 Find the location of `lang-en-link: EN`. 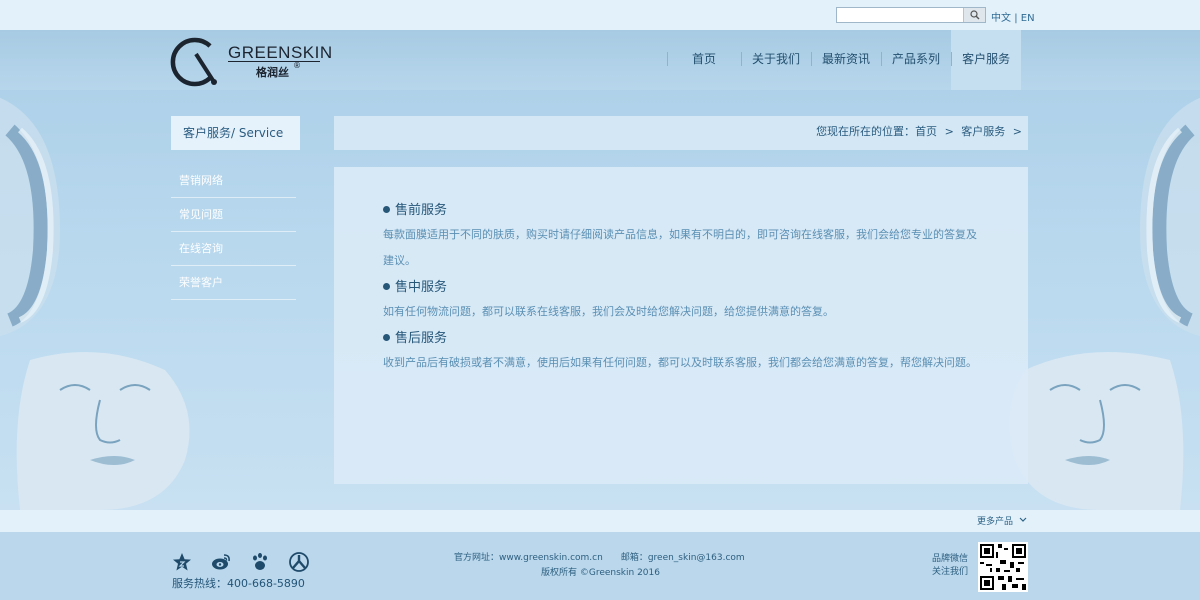

lang-en-link: EN is located at coordinates (1028, 18).